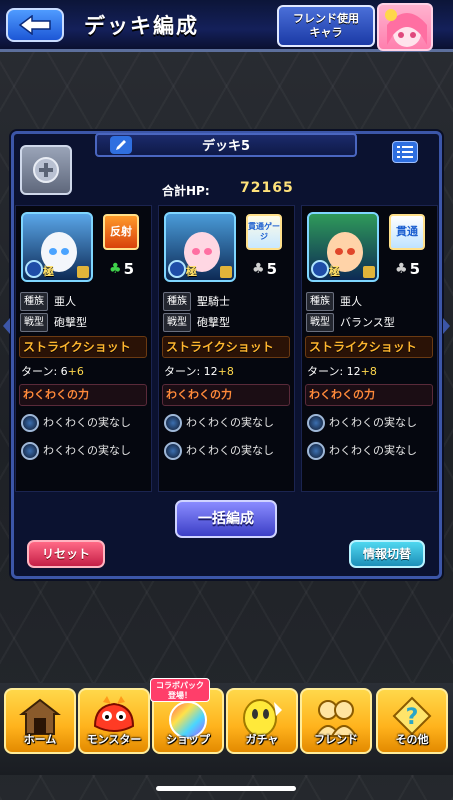  Describe the element at coordinates (387, 554) in the screenshot. I see `info-toggle-button: 情報切替` at that location.